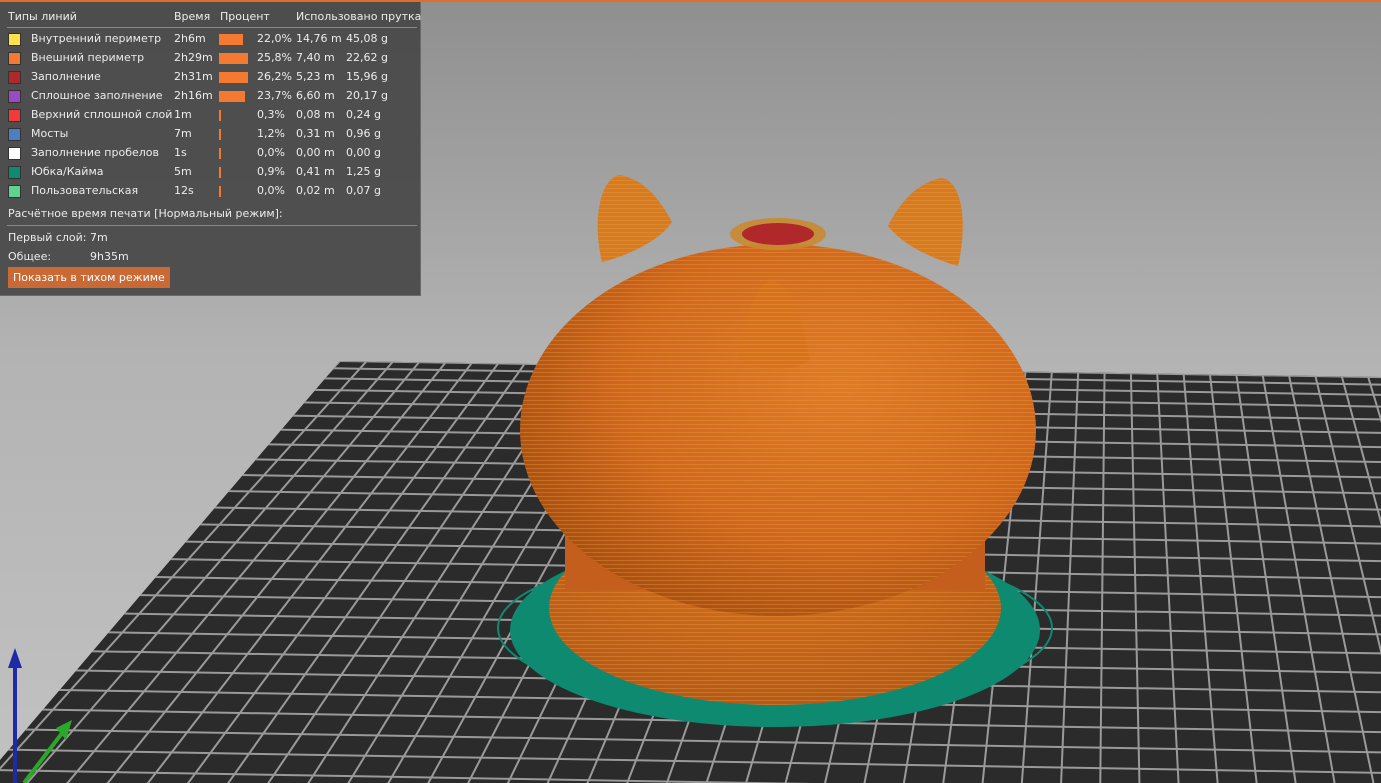 Image resolution: width=1381 pixels, height=783 pixels. What do you see at coordinates (96, 38) in the screenshot?
I see `line-type-label: Внутренний периметр` at bounding box center [96, 38].